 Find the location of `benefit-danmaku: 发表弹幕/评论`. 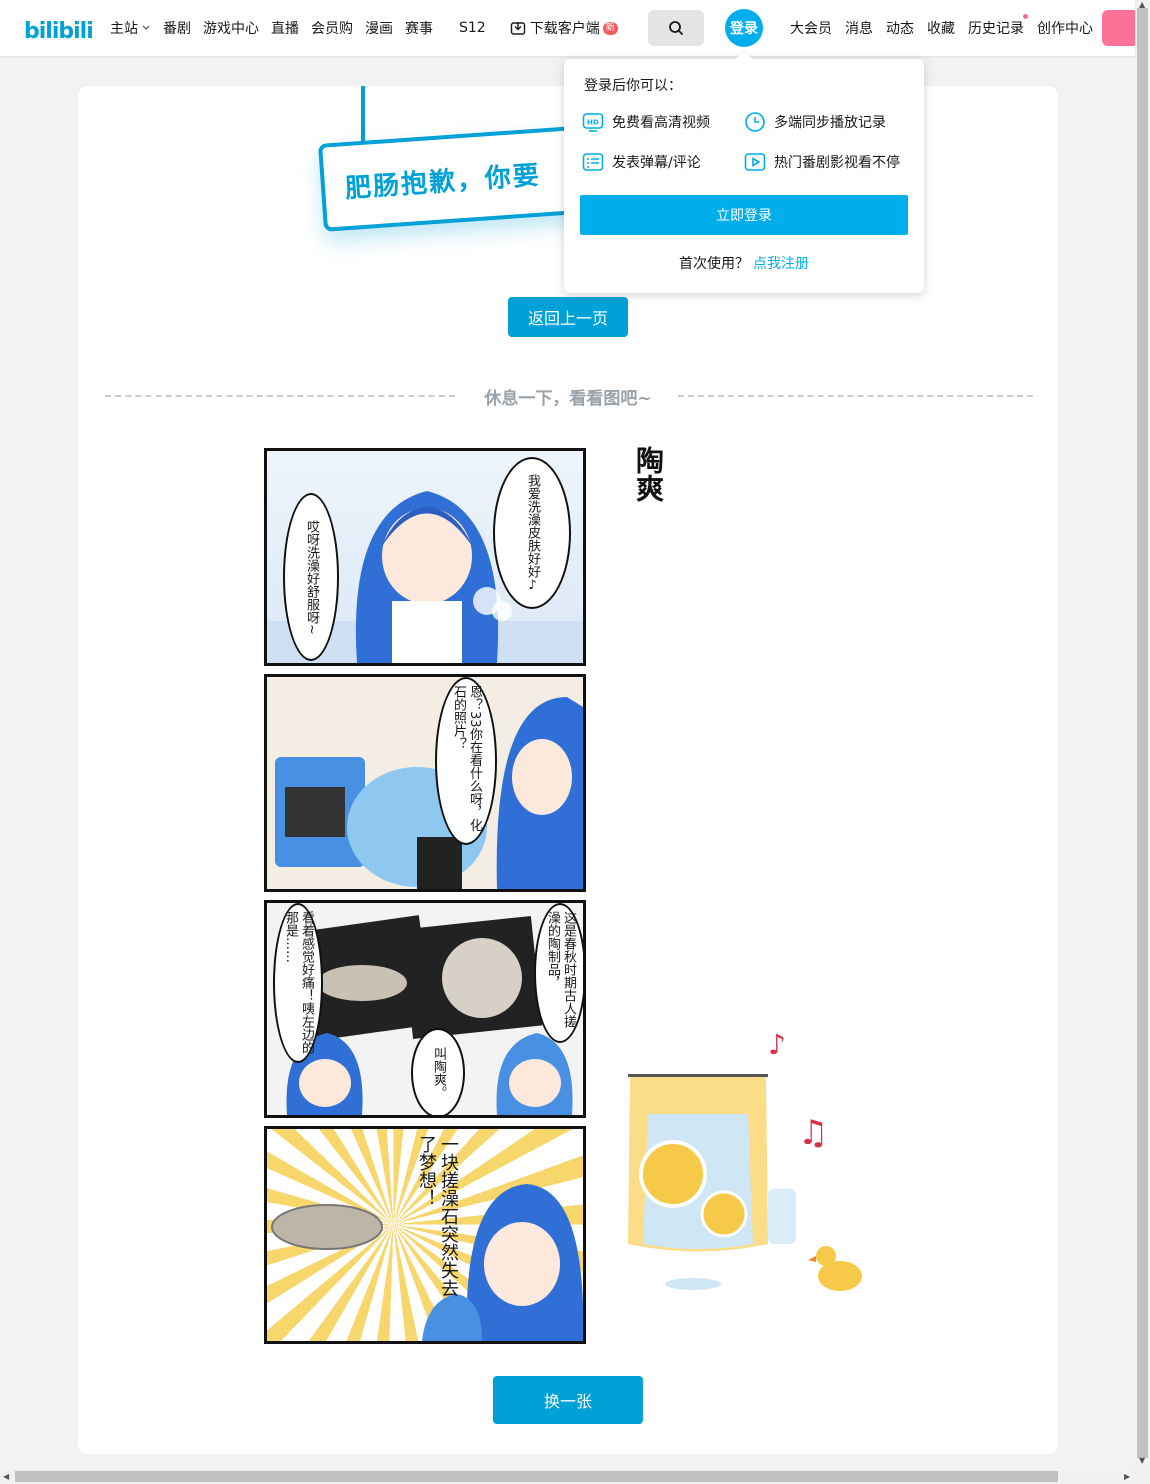

benefit-danmaku: 发表弹幕/评论 is located at coordinates (641, 162).